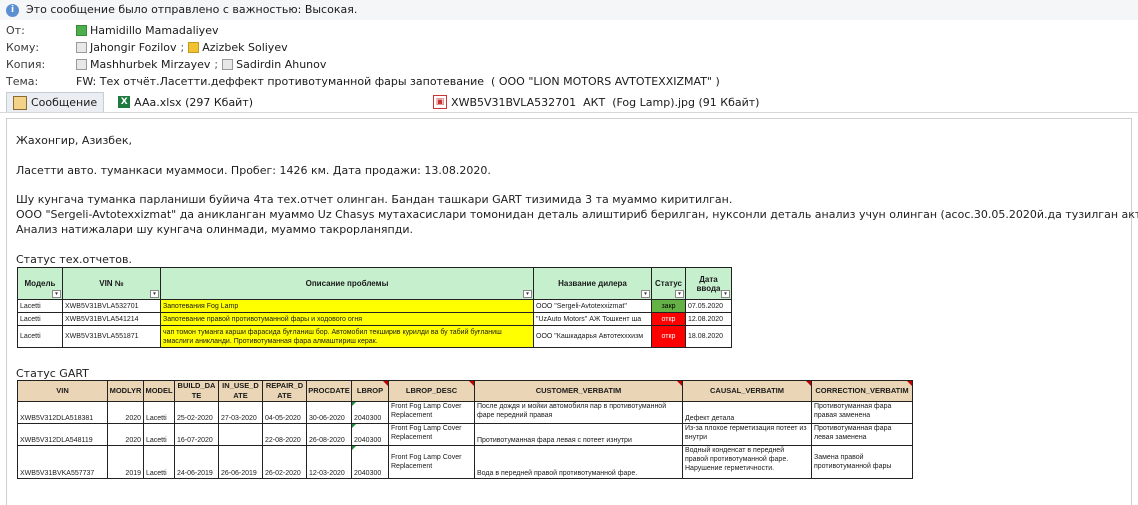 The width and height of the screenshot is (1138, 505). What do you see at coordinates (74, 140) in the screenshot?
I see `greeting: Жахонгир, Азизбек,` at bounding box center [74, 140].